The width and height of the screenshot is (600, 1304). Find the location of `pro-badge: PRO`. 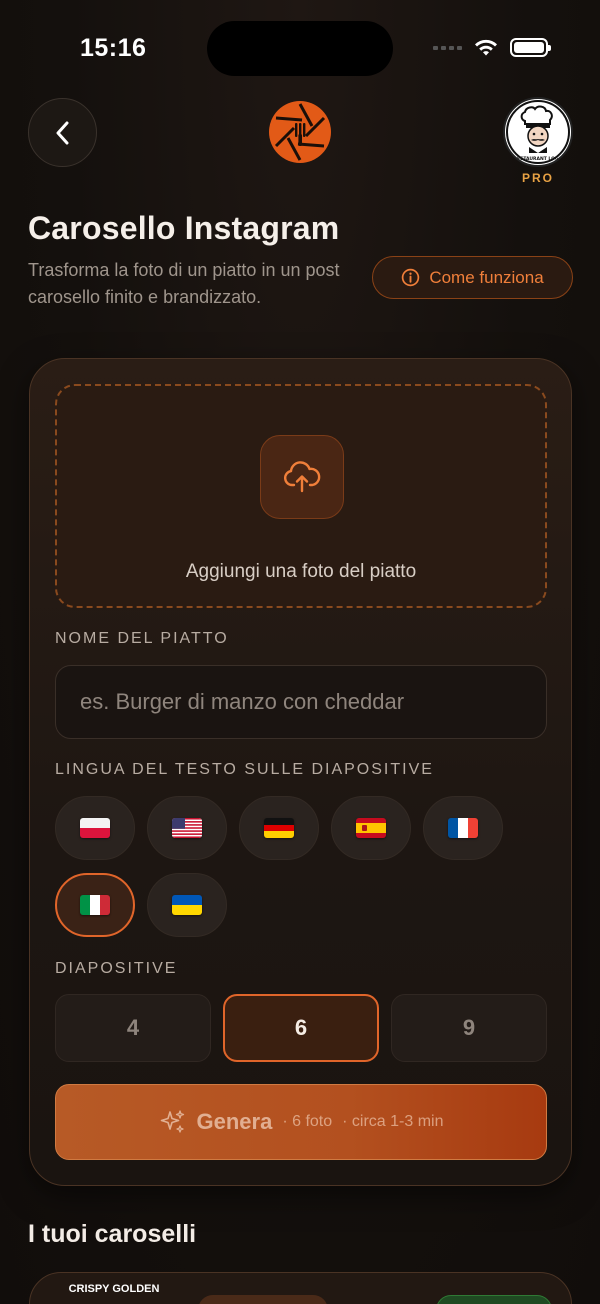

pro-badge: PRO is located at coordinates (537, 178).